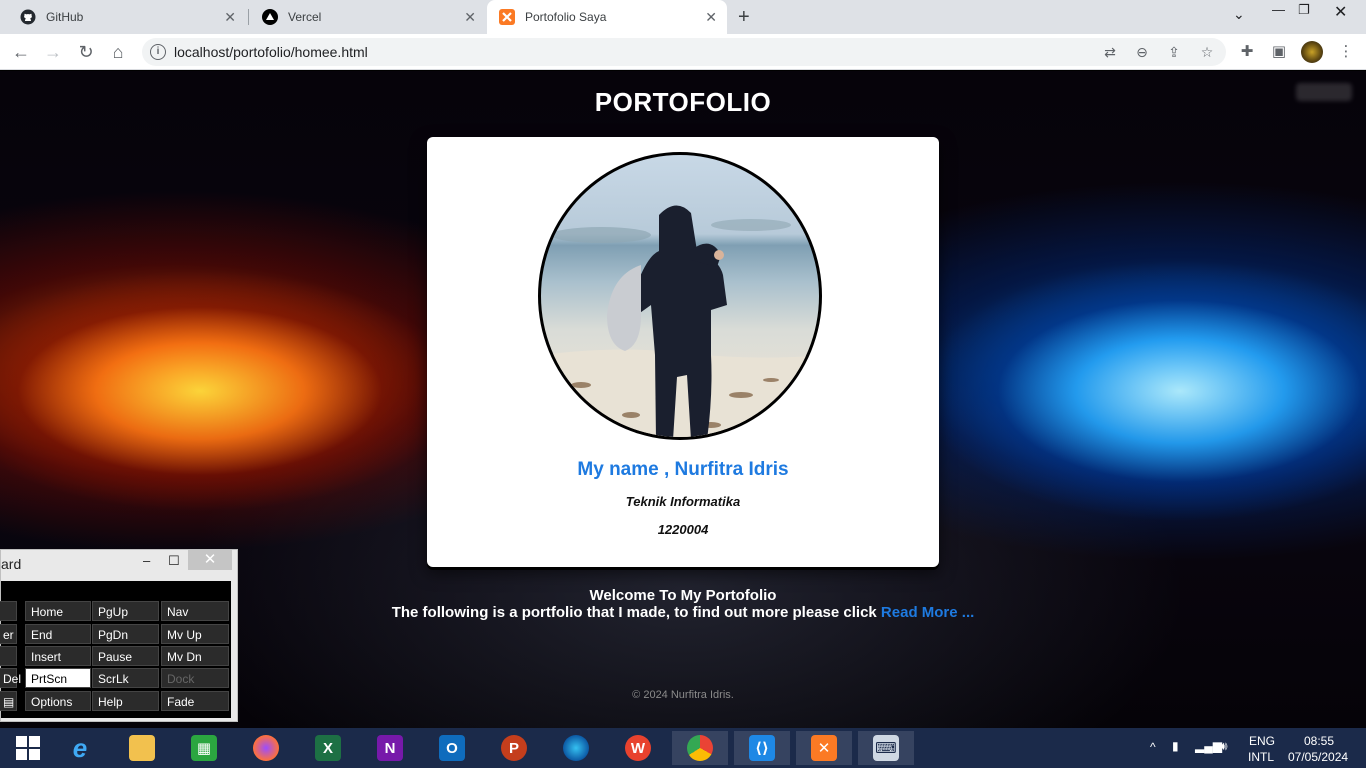 This screenshot has height=768, width=1366. I want to click on keyboard-layout: INTL, so click(1261, 757).